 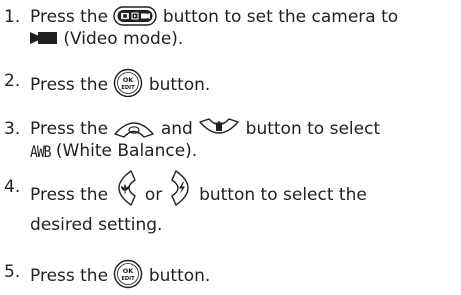 What do you see at coordinates (242, 275) in the screenshot?
I see `step-5-line-1: Press the OK EDIT button.` at bounding box center [242, 275].